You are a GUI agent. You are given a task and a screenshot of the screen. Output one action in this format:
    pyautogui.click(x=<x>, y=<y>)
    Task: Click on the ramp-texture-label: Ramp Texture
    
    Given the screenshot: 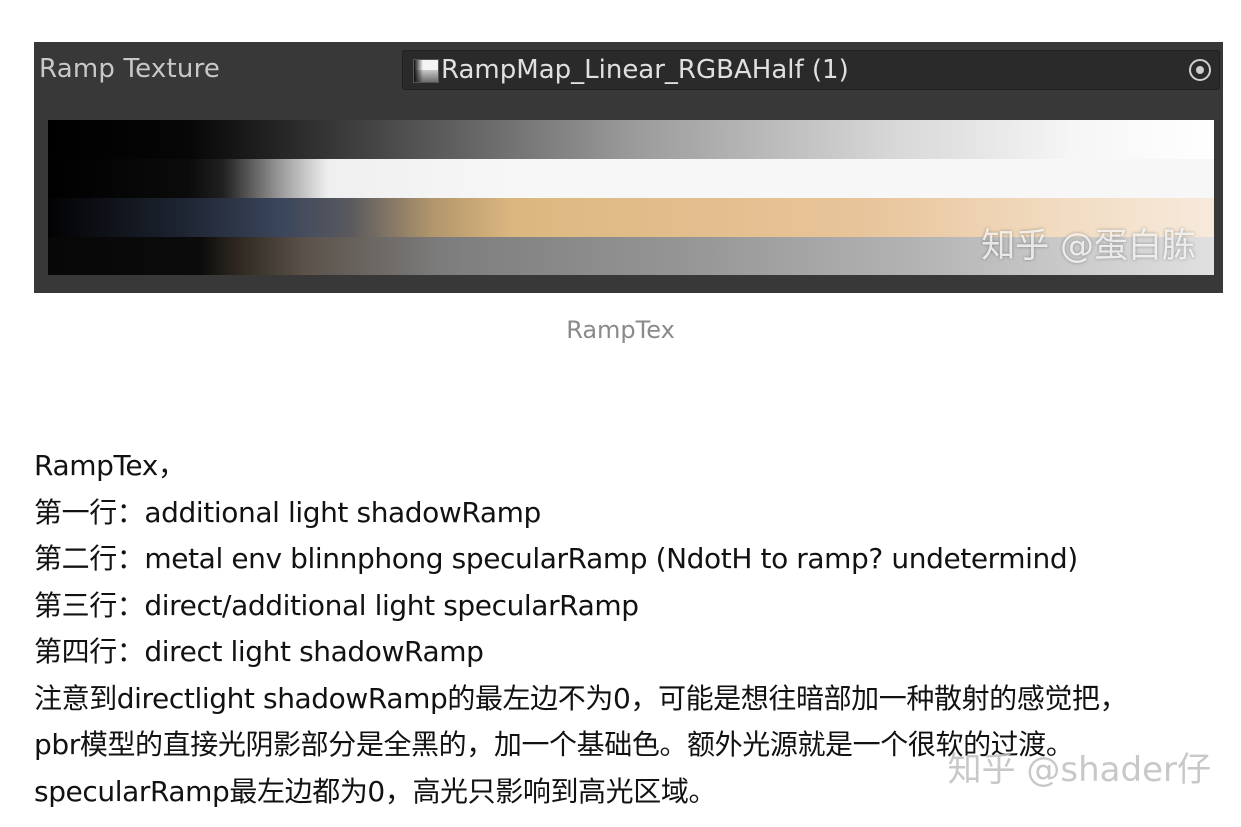 What is the action you would take?
    pyautogui.click(x=130, y=69)
    